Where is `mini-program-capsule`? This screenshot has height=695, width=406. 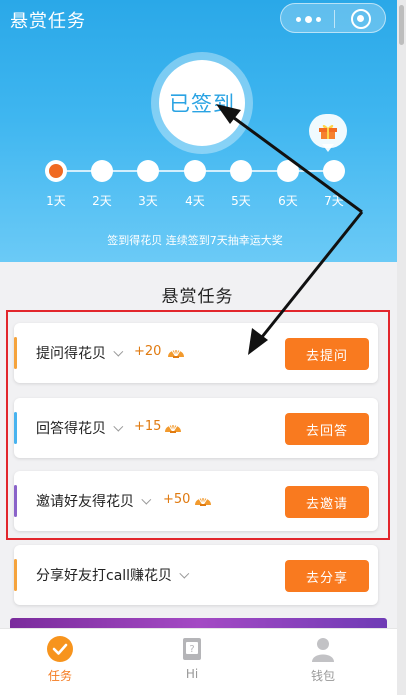
mini-program-capsule is located at coordinates (333, 18).